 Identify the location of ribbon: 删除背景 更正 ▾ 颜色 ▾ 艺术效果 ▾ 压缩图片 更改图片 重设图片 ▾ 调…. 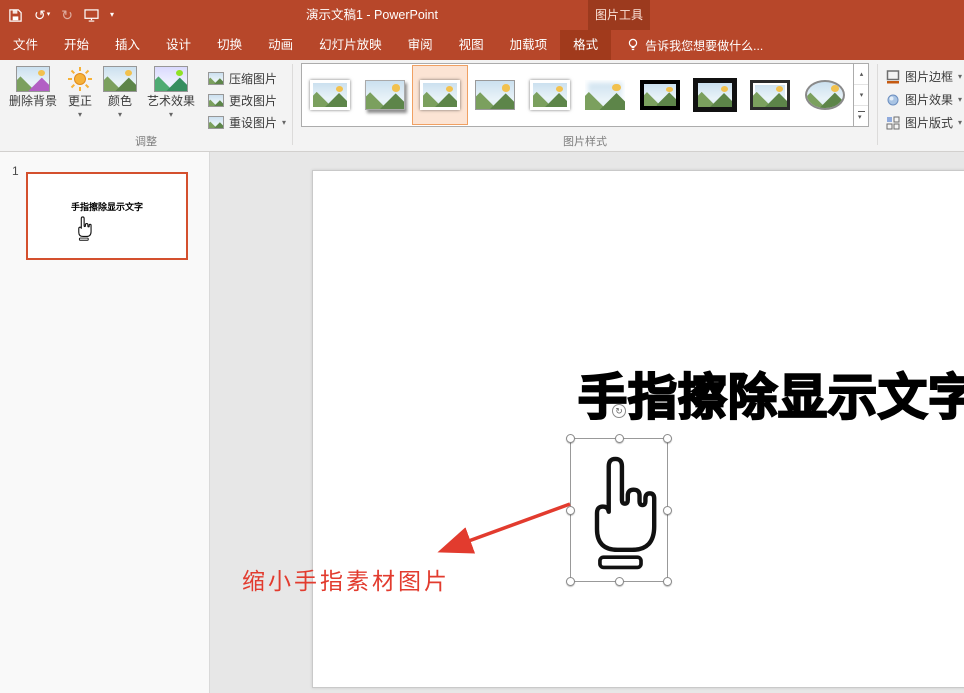
(482, 106).